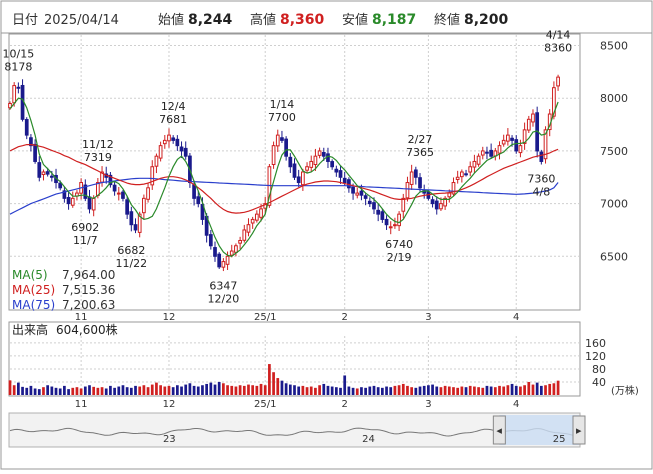 The height and width of the screenshot is (474, 653). Describe the element at coordinates (282, 104) in the screenshot. I see `annotation-date: 1/14` at that location.